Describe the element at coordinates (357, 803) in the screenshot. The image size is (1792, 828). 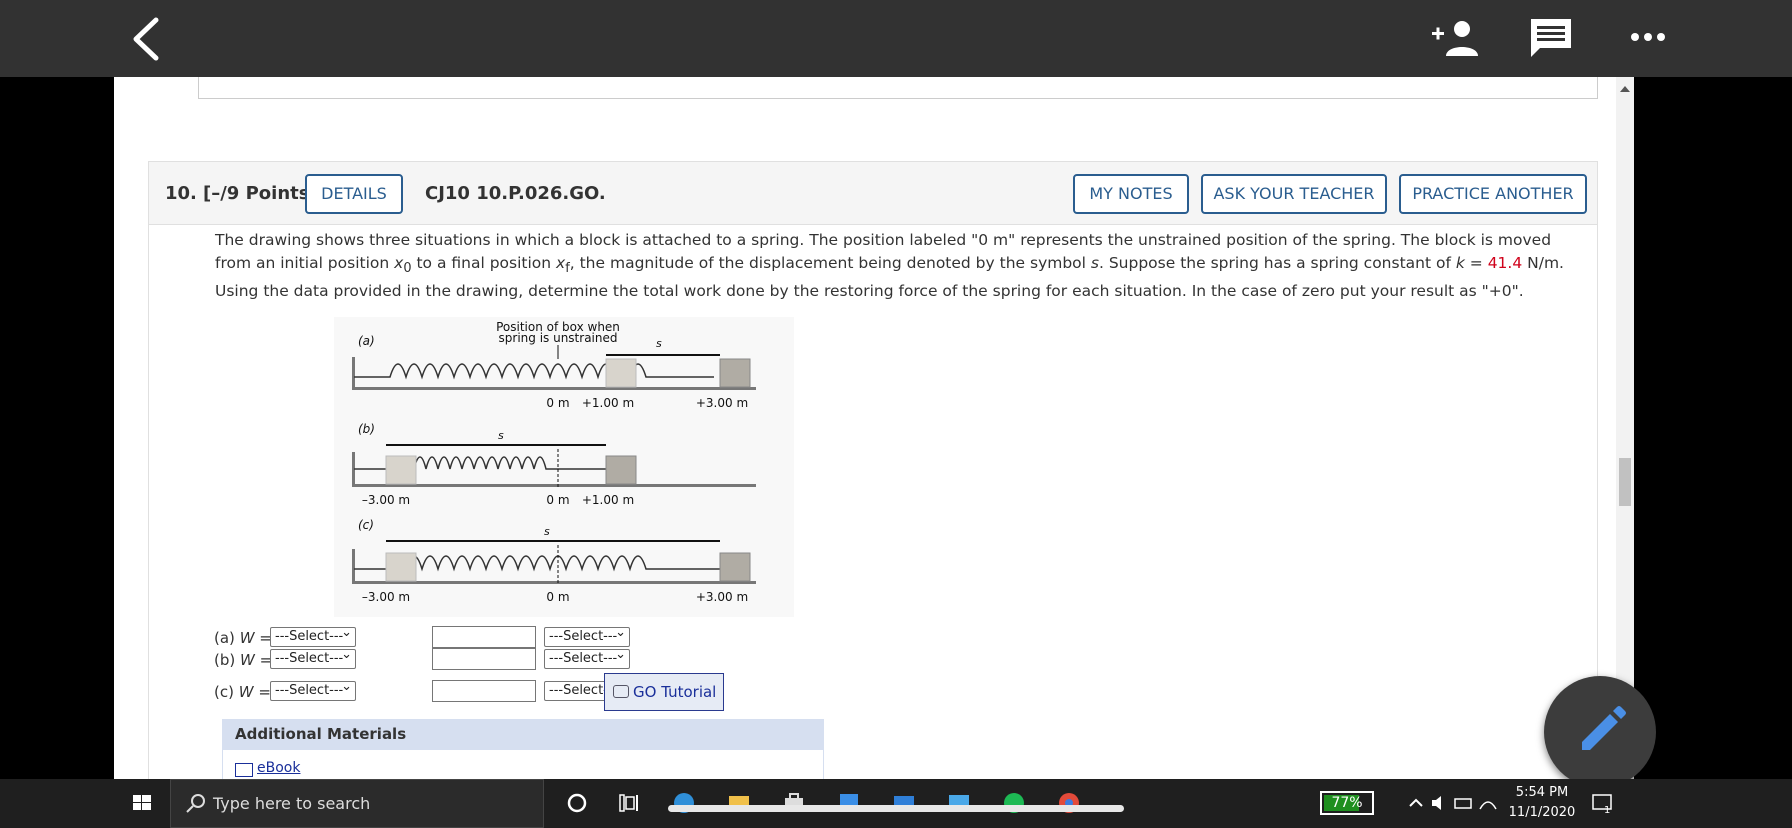
I see `taskbar-search-input: Type here to search` at that location.